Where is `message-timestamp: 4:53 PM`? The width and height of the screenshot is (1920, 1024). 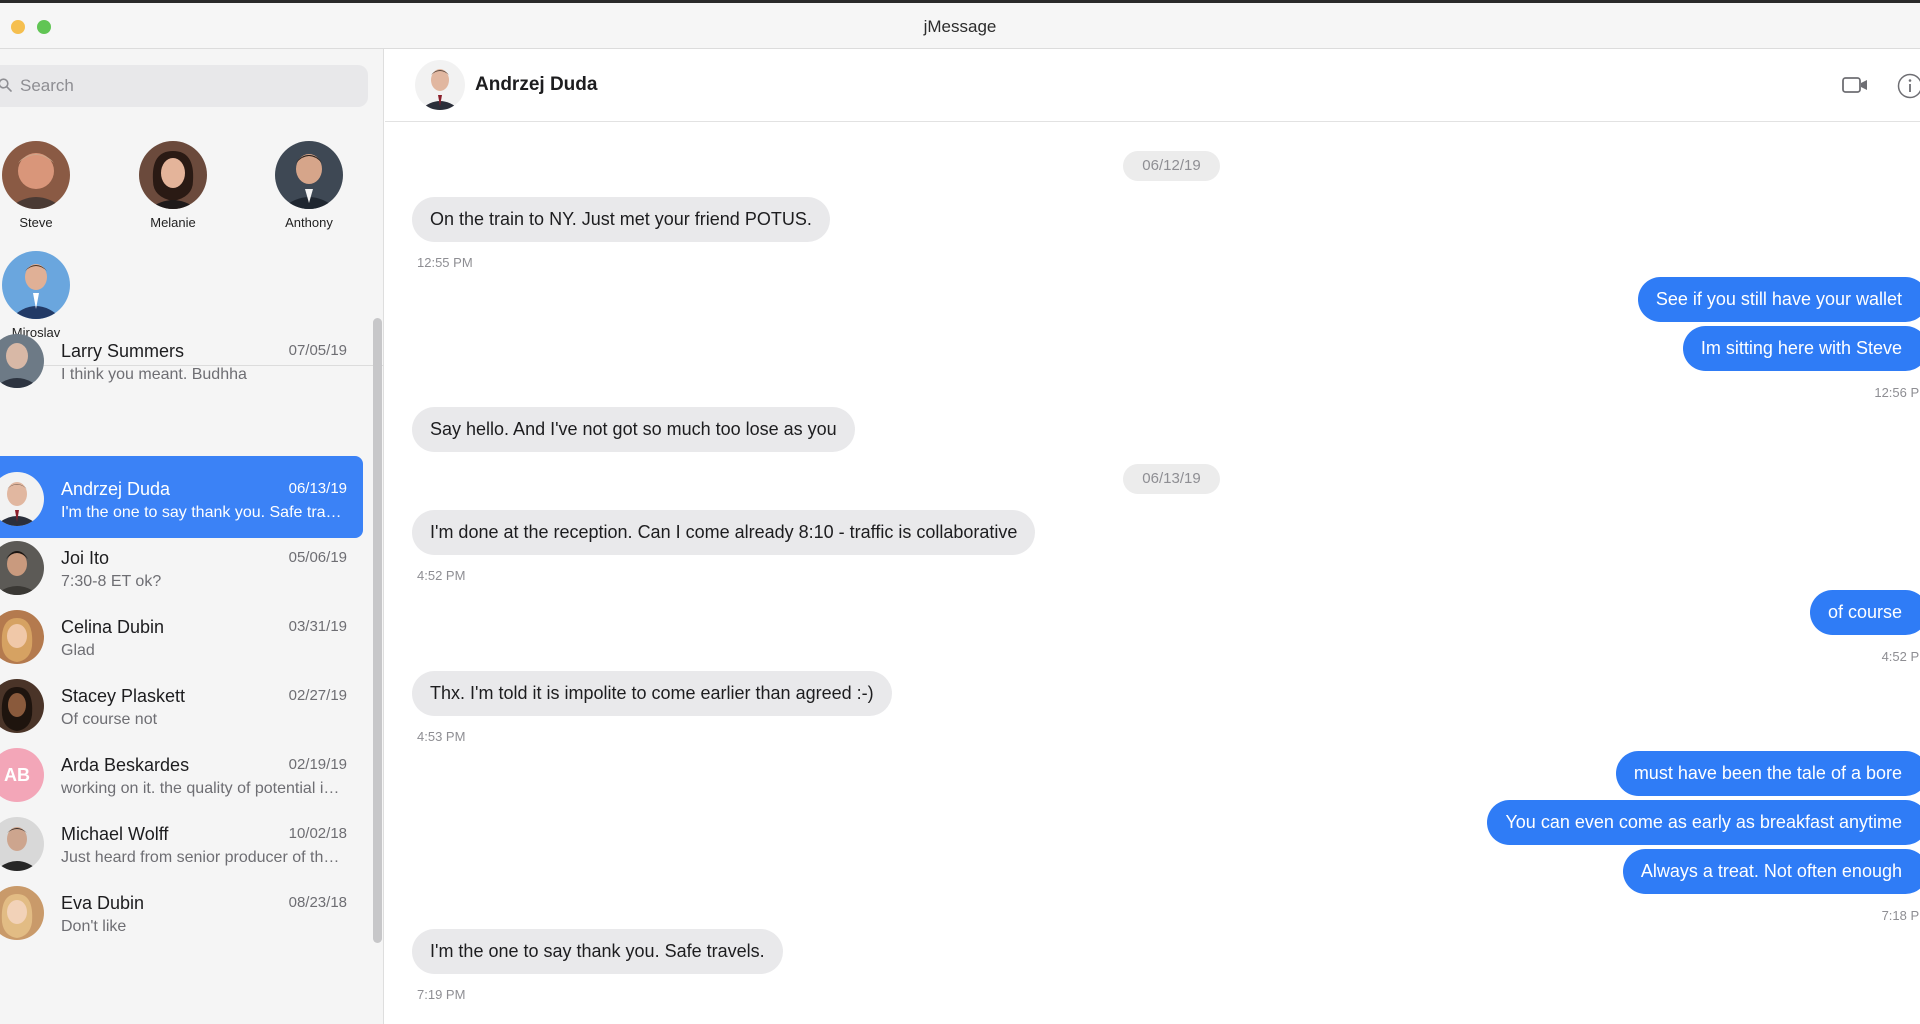
message-timestamp: 4:53 PM is located at coordinates (441, 736).